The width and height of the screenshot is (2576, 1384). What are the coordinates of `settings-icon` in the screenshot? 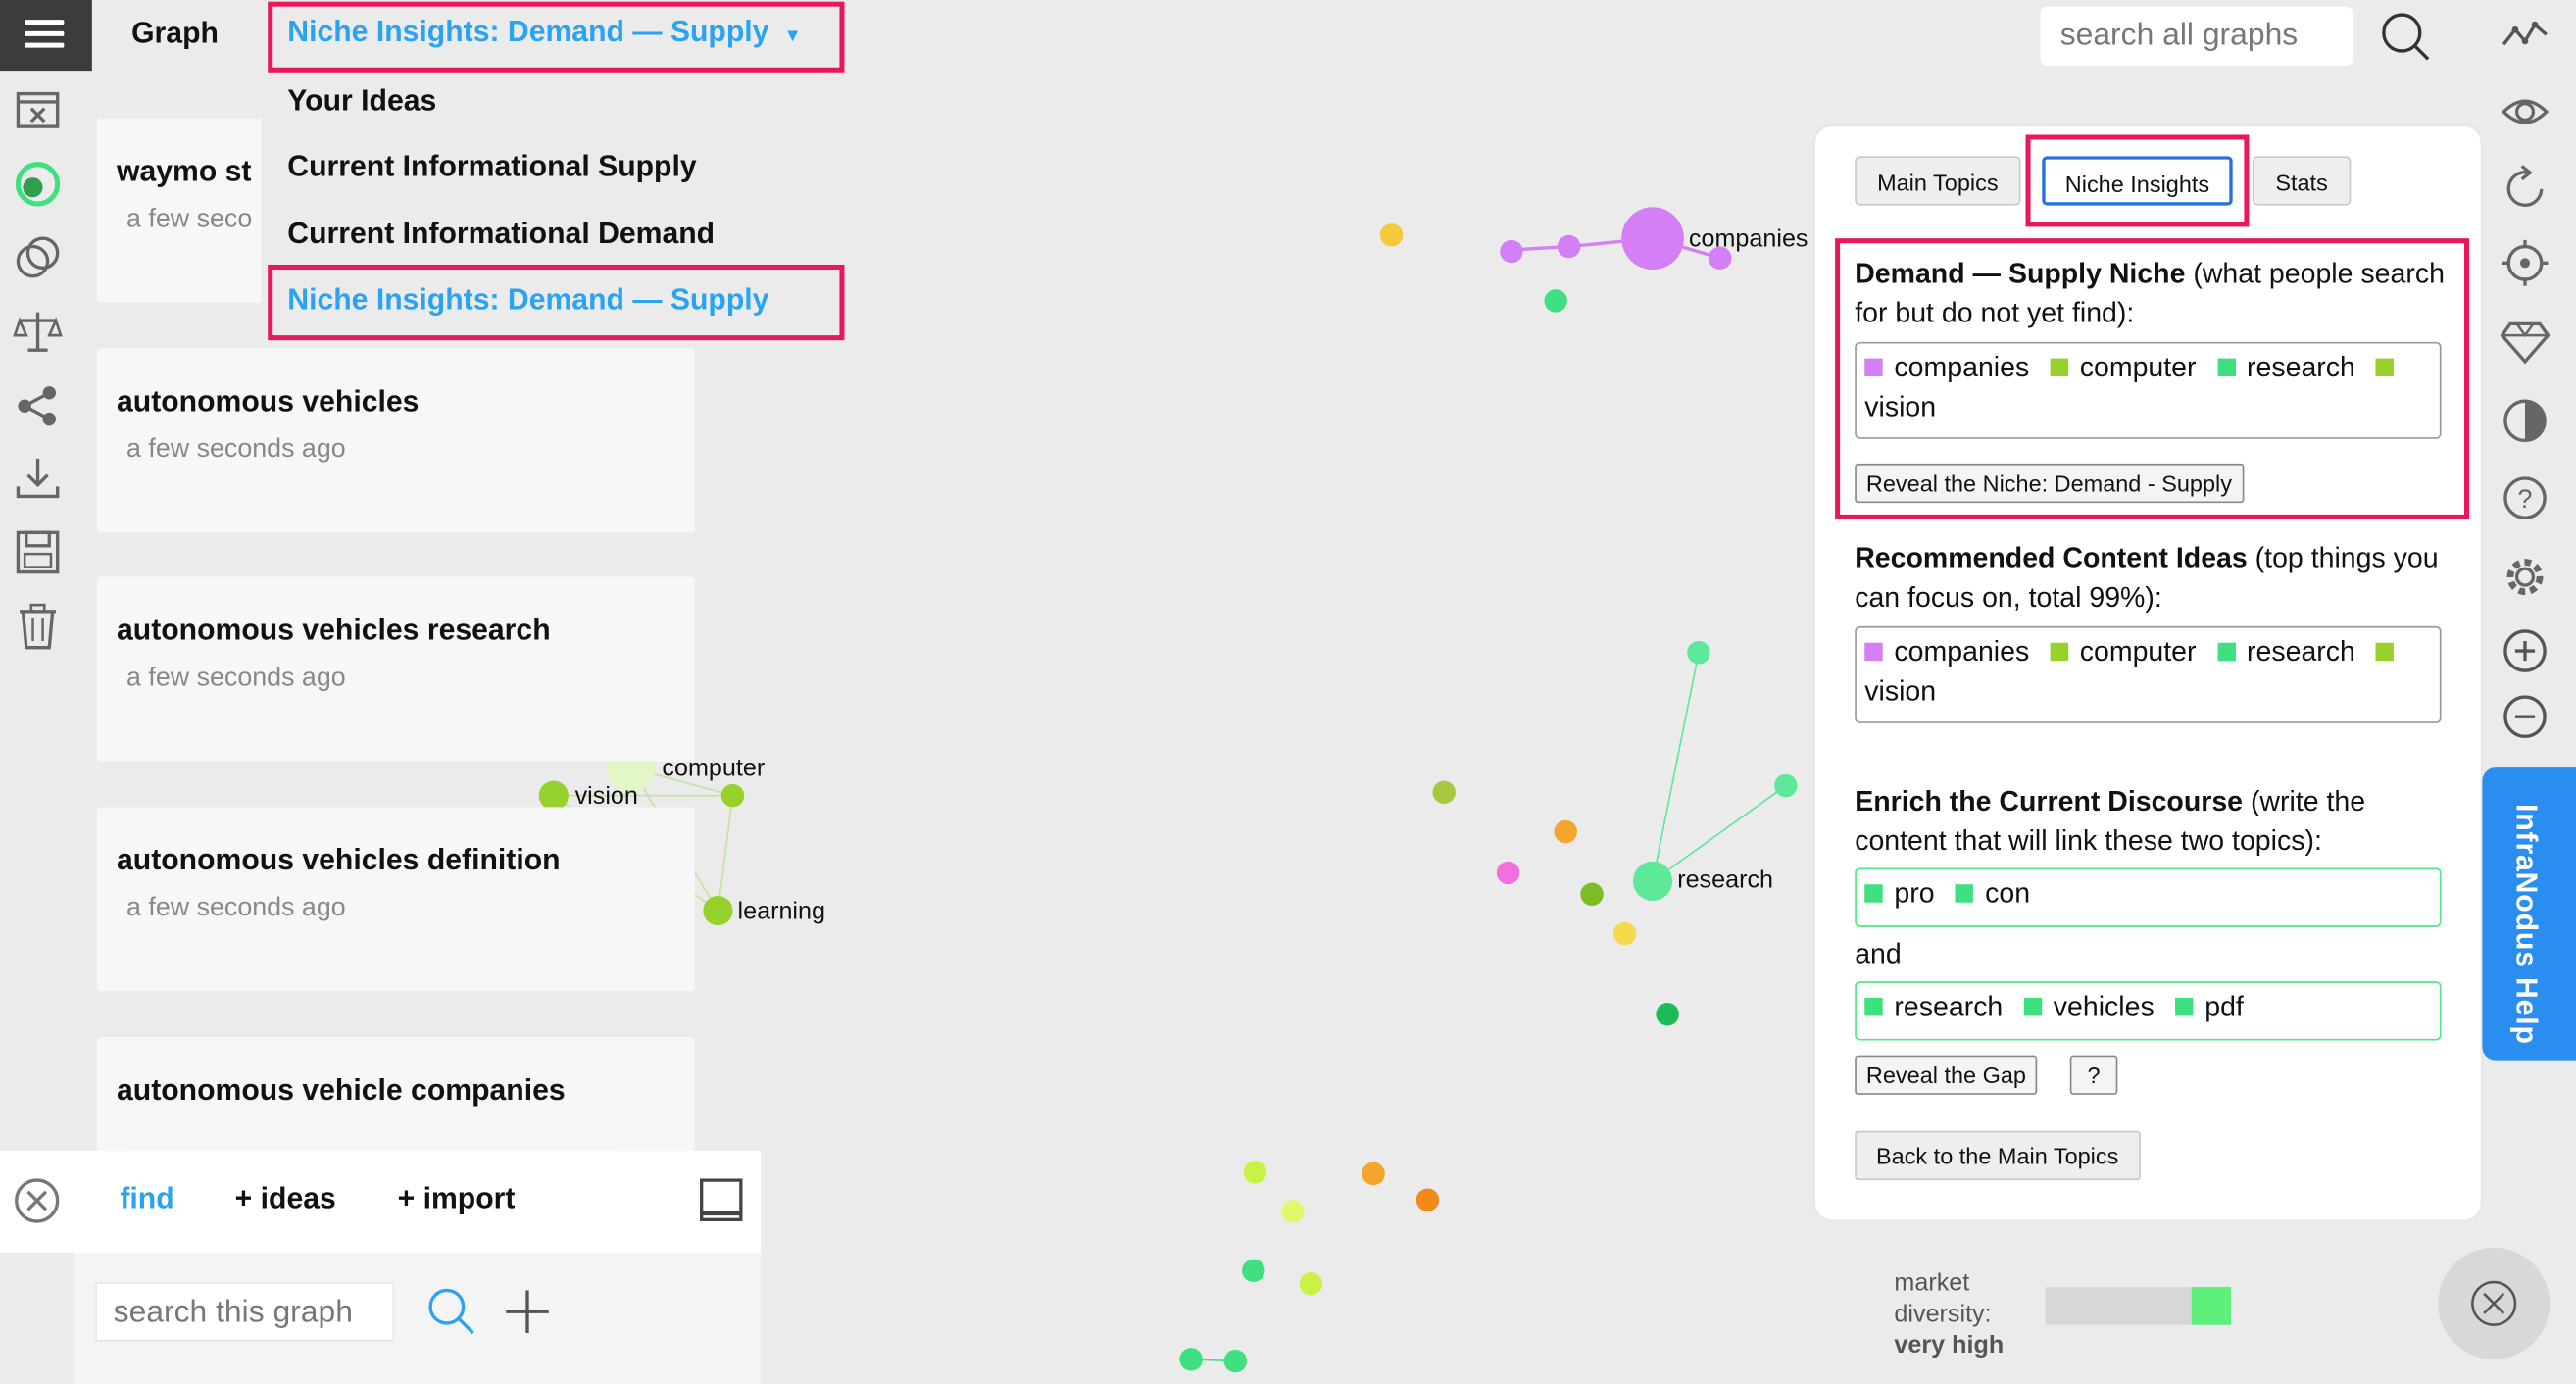 It's located at (2525, 576).